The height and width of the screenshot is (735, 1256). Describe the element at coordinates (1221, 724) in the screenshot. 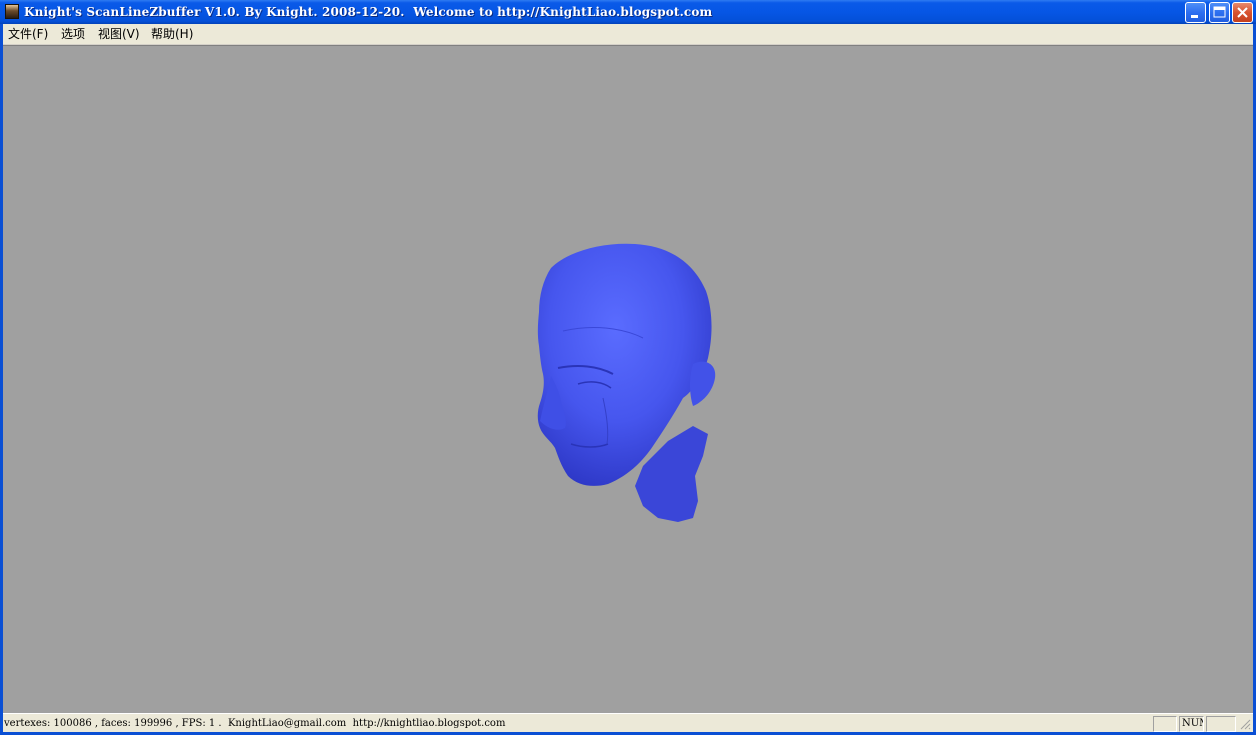

I see `status-scroll-indicator` at that location.